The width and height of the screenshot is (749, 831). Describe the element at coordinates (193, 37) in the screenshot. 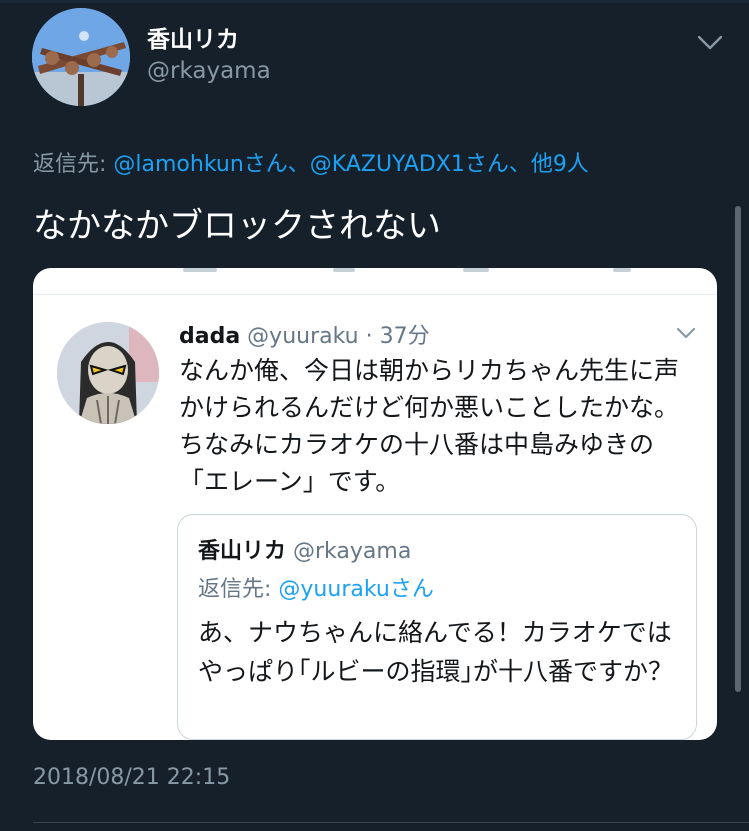

I see `author-name: 香山リカ` at that location.